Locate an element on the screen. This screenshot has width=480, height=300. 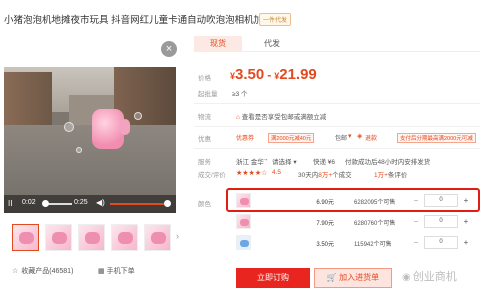
close-video-button: × is located at coordinates (169, 49).